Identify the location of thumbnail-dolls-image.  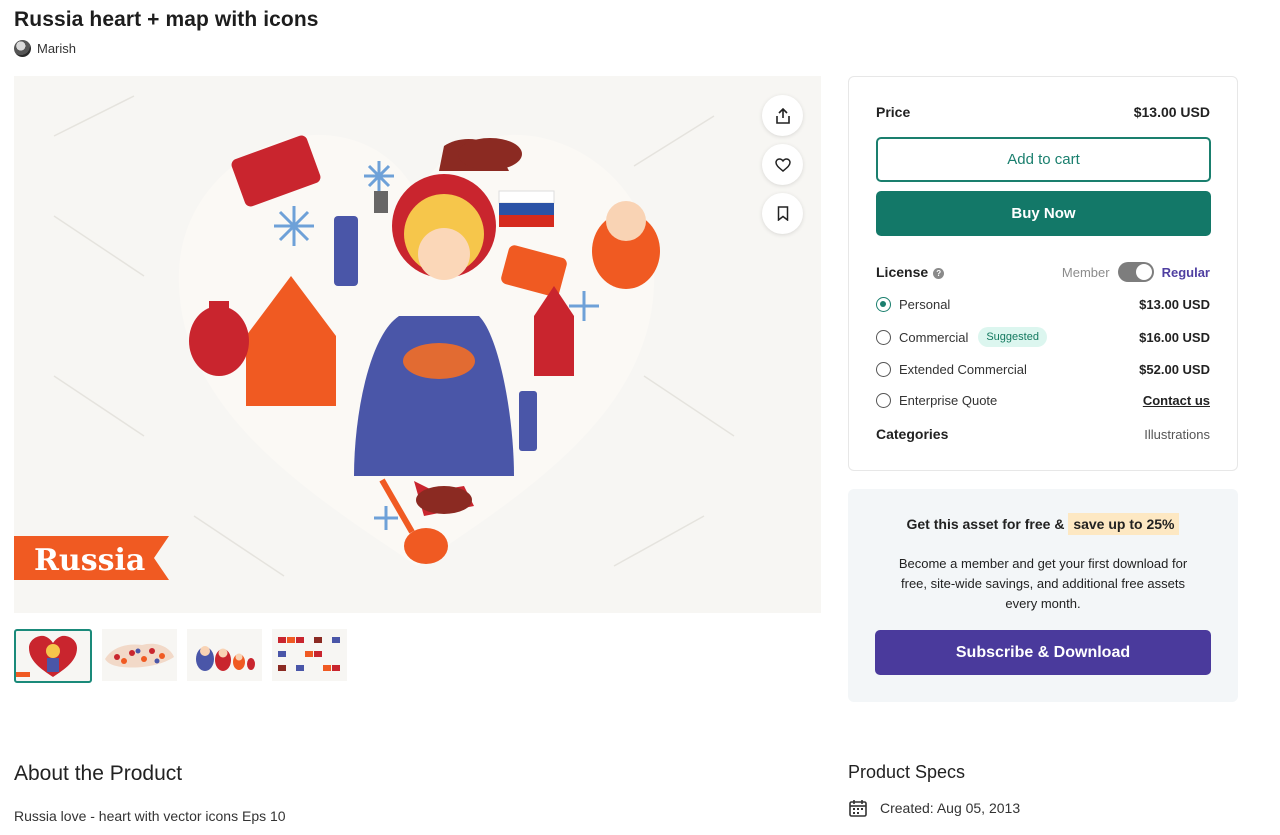
(225, 658).